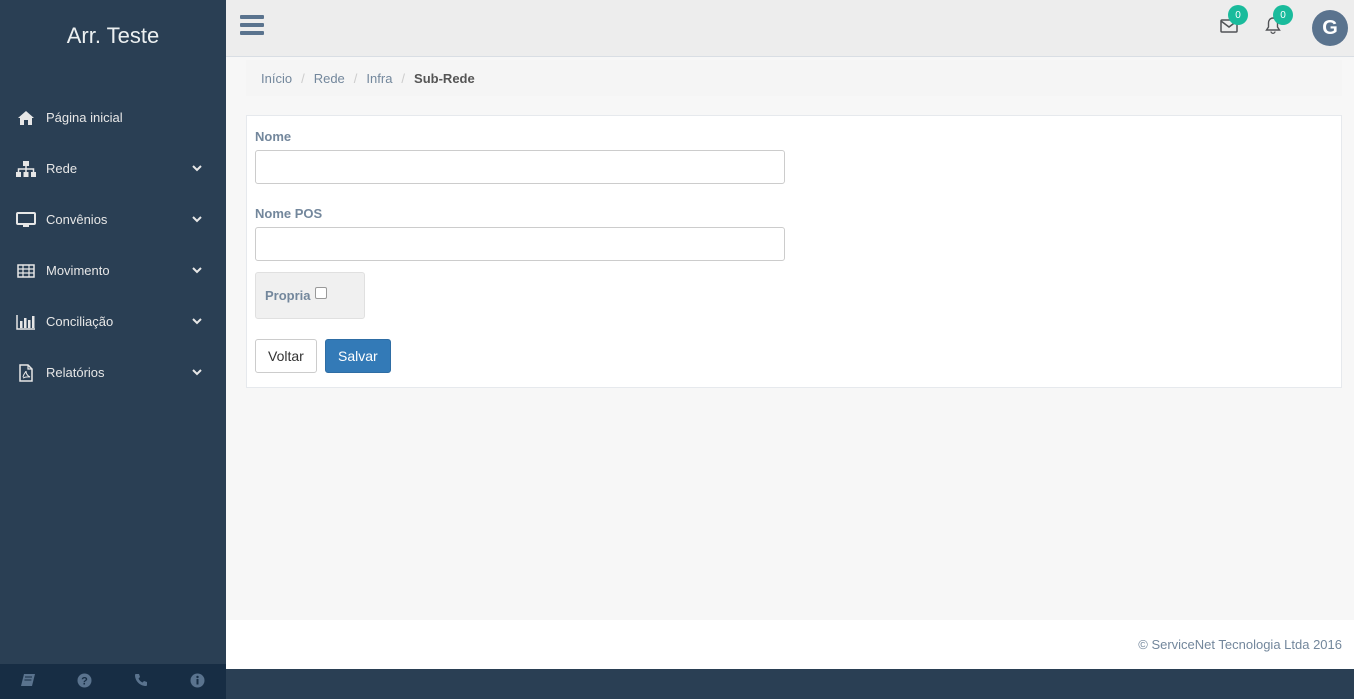 This screenshot has width=1354, height=699. I want to click on brand-title: Arr. Teste, so click(113, 36).